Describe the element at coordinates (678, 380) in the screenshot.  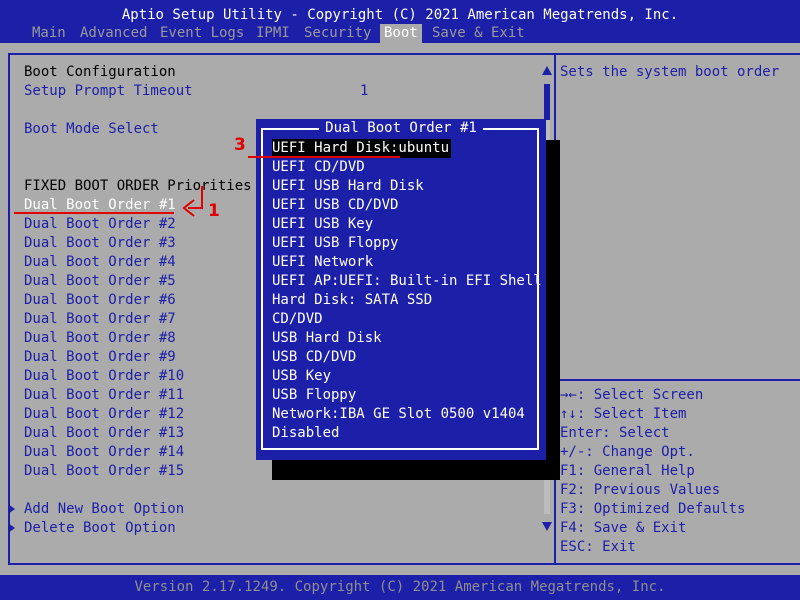
I see `help-divider` at that location.